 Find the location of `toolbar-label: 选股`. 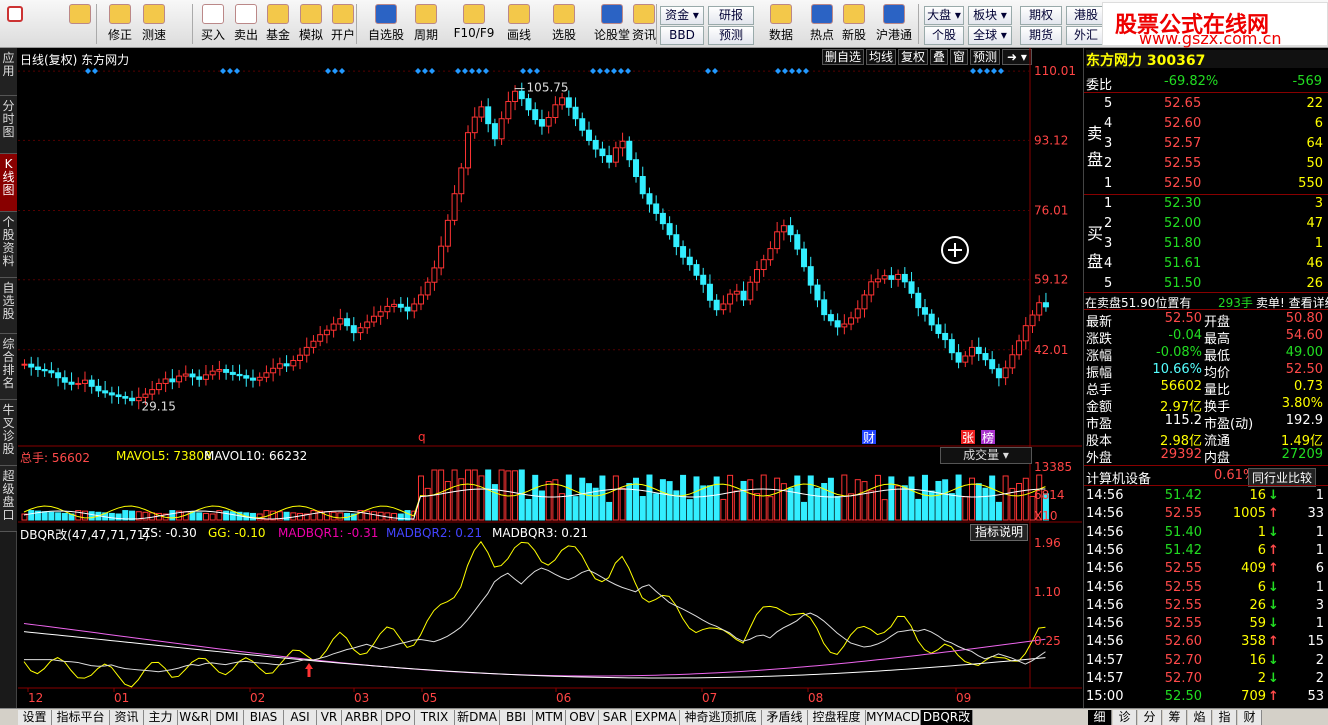

toolbar-label: 选股 is located at coordinates (563, 35).